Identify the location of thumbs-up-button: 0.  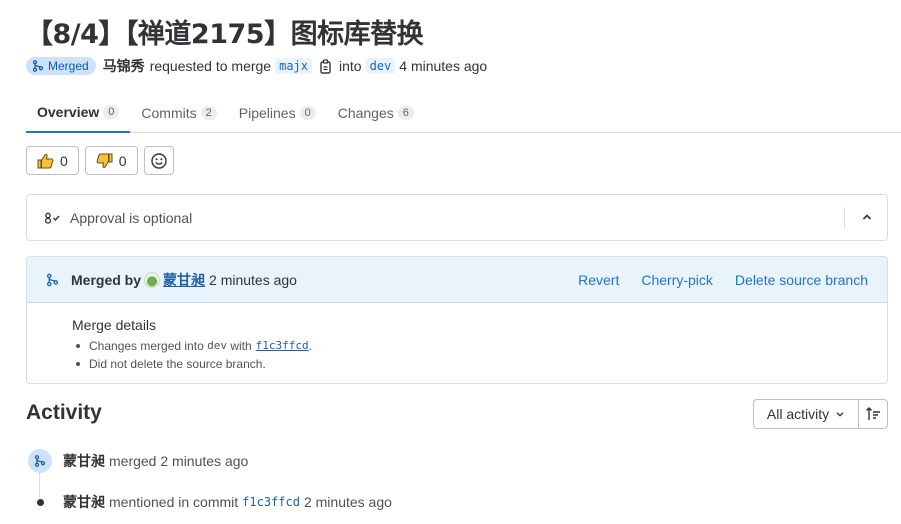
(52, 160).